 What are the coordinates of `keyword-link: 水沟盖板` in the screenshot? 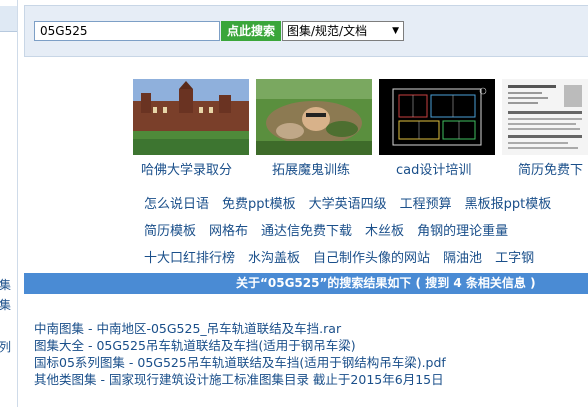 It's located at (274, 258).